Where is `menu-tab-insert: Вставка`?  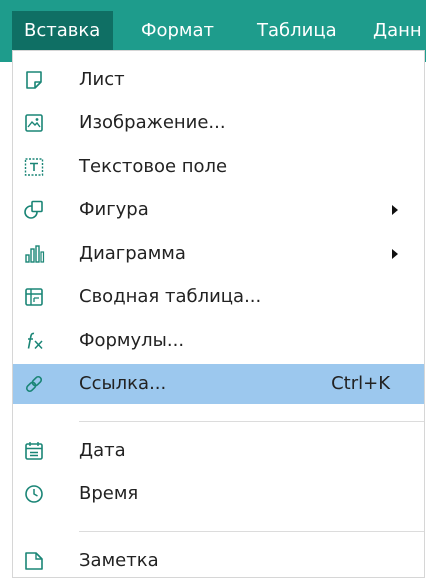
menu-tab-insert: Вставка is located at coordinates (63, 31).